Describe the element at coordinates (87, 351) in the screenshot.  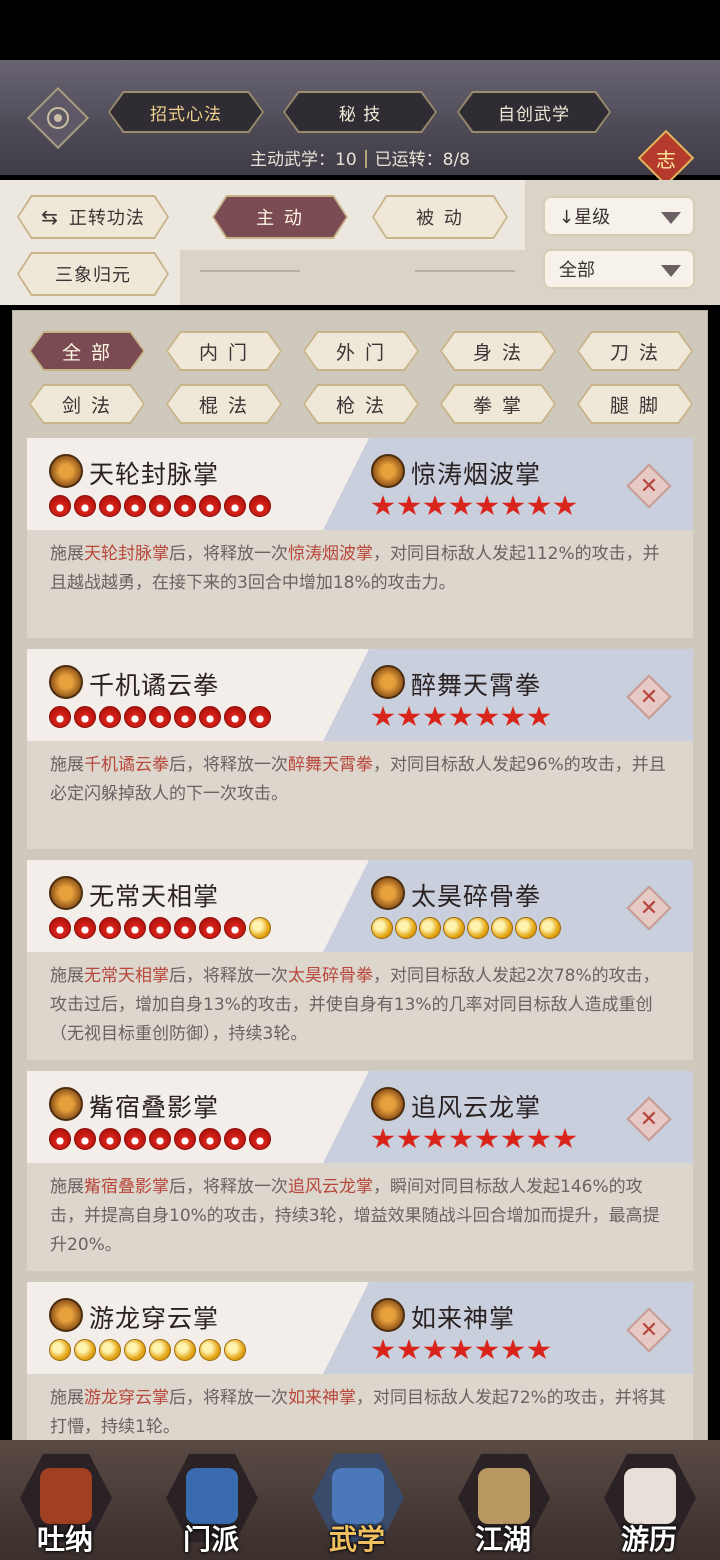
I see `category-tag: 全 部` at that location.